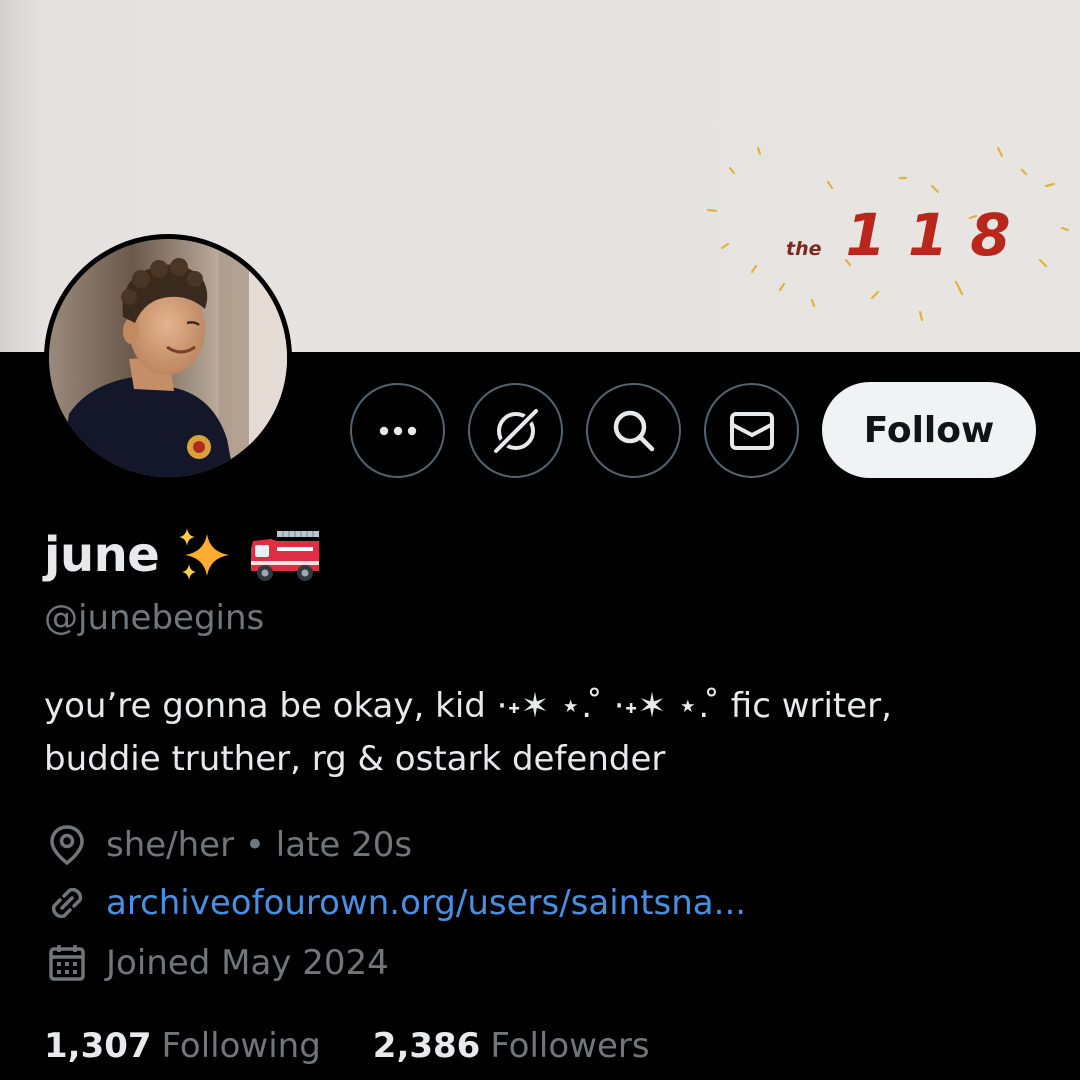  What do you see at coordinates (98, 1046) in the screenshot?
I see `following-count: 1,307` at bounding box center [98, 1046].